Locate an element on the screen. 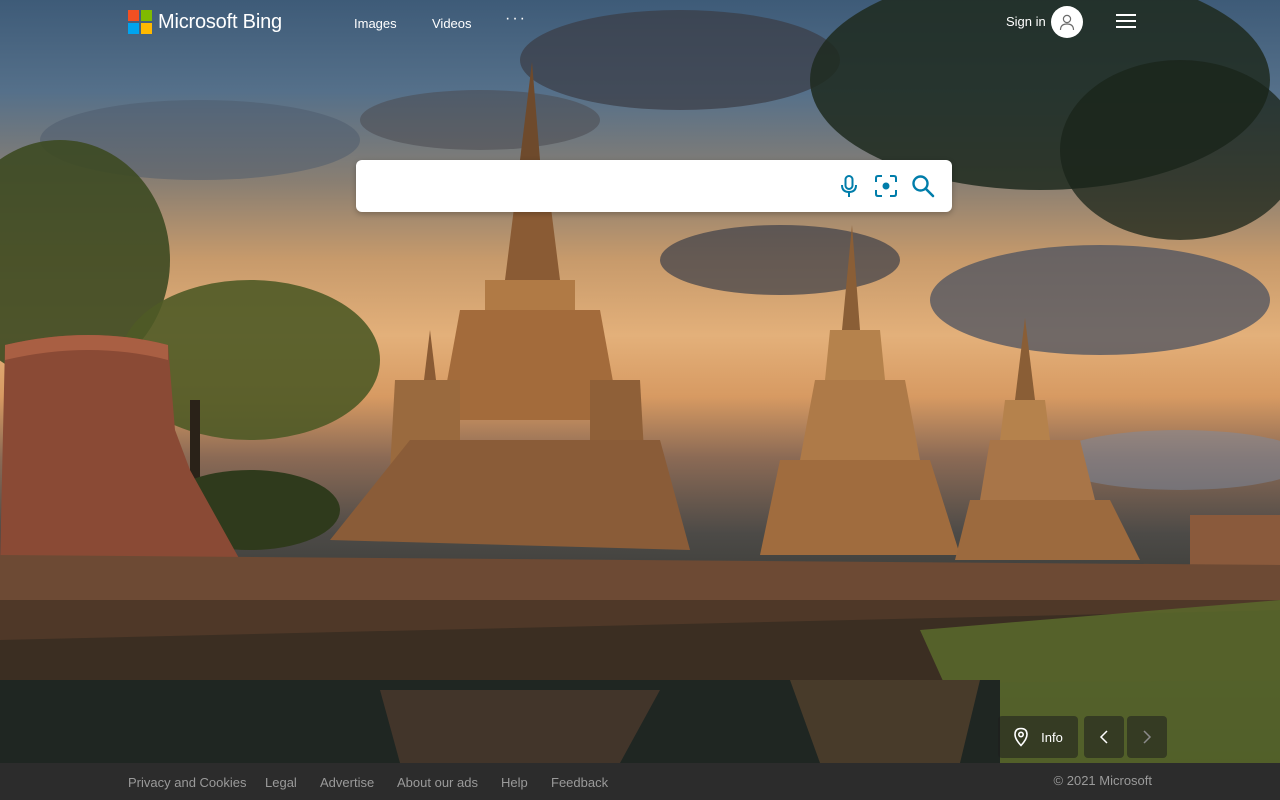  footer-link-about-ads: About our ads is located at coordinates (437, 782).